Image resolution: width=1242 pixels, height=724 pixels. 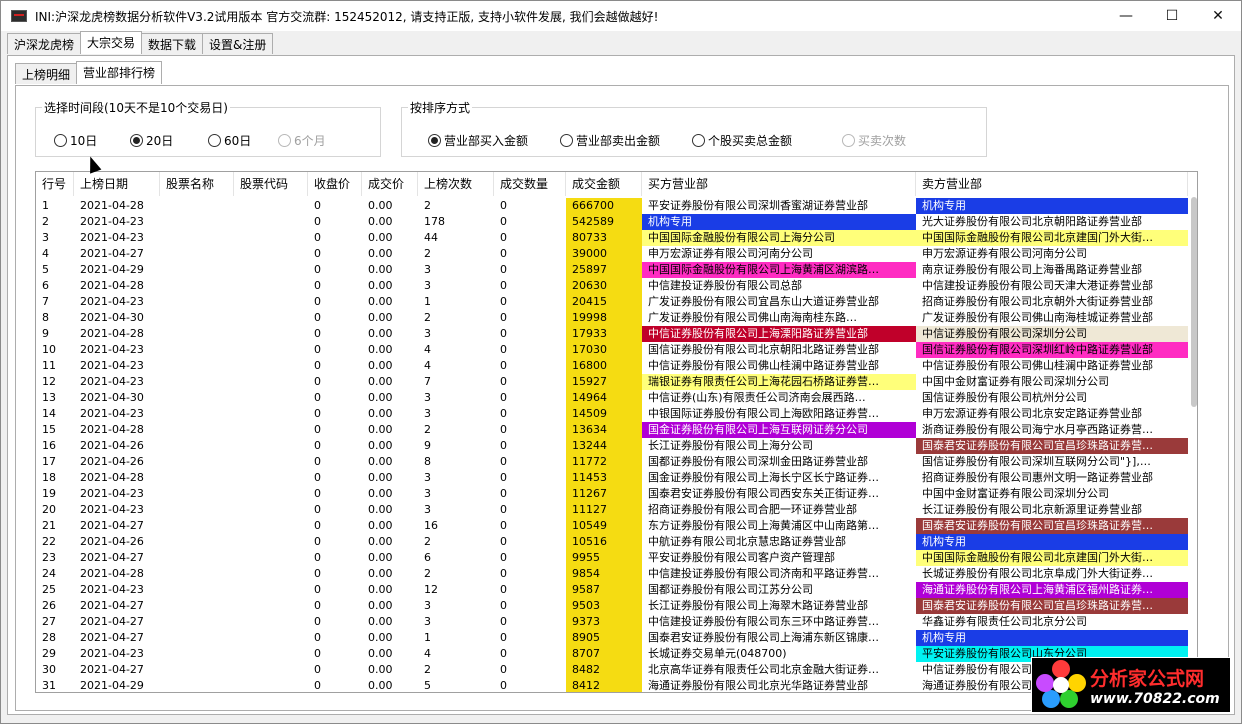 I want to click on cell-row-number: 14, so click(x=49, y=413).